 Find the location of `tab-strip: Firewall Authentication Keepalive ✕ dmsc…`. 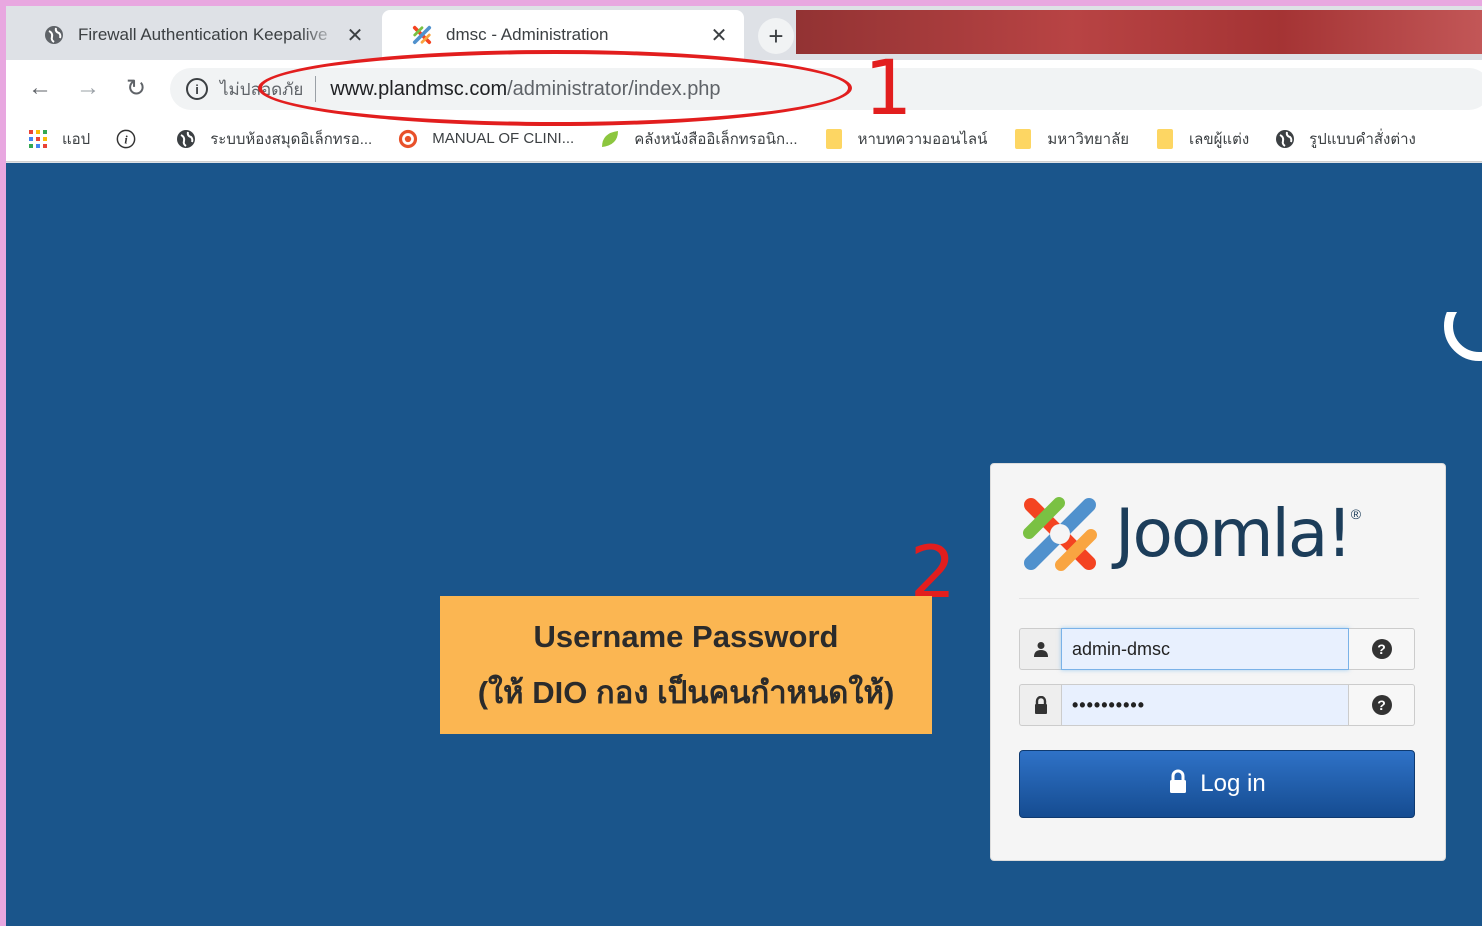

tab-strip: Firewall Authentication Keepalive ✕ dmsc… is located at coordinates (744, 33).